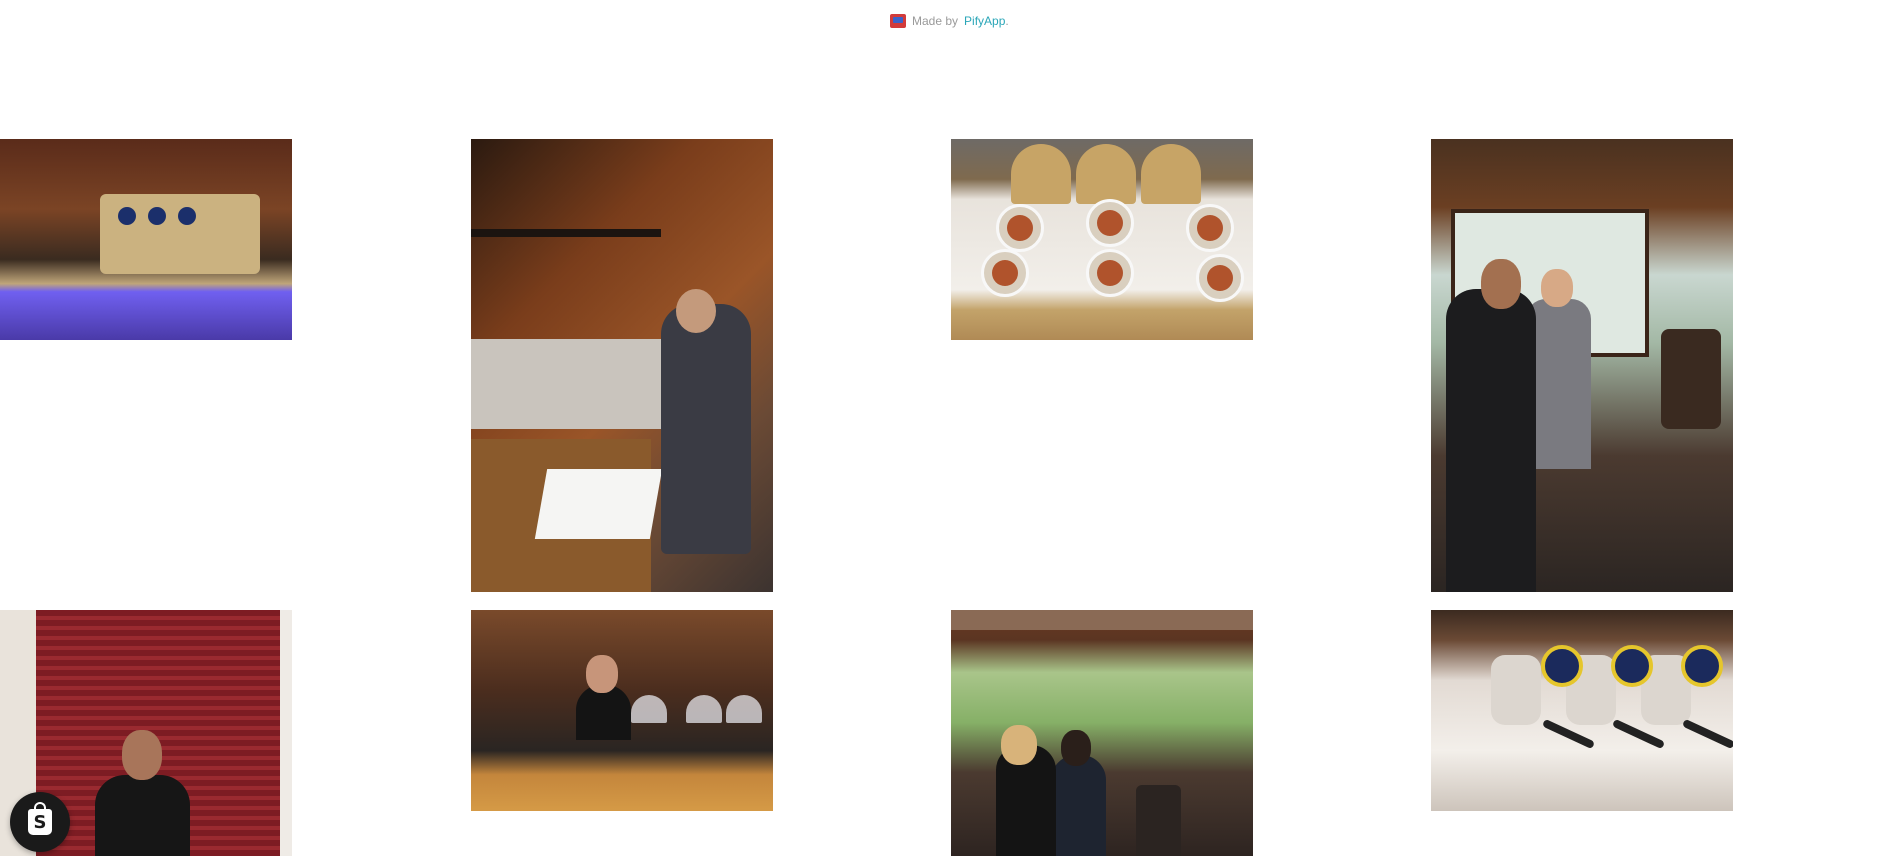 The height and width of the screenshot is (856, 1883). I want to click on food-table-photo, so click(1102, 239).